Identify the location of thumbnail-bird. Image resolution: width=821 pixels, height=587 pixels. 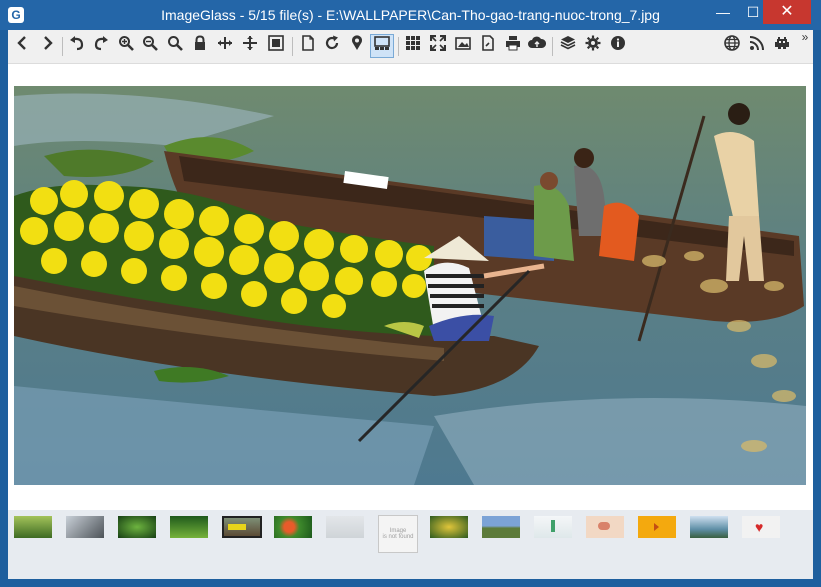
(604, 526).